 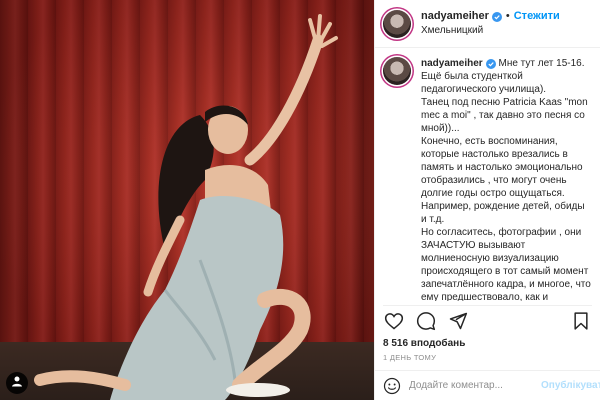 I want to click on avatar, so click(x=397, y=23).